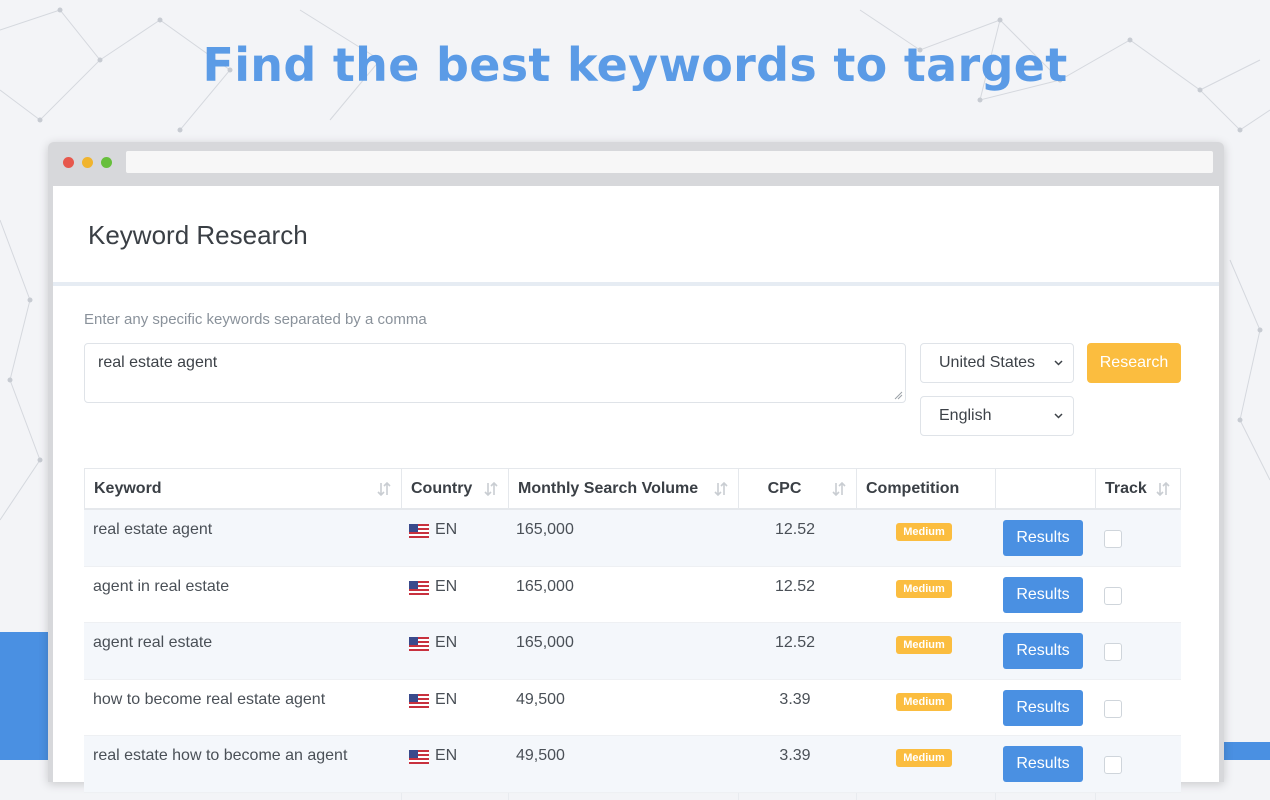  What do you see at coordinates (636, 236) in the screenshot?
I see `page-header: Keyword Research` at bounding box center [636, 236].